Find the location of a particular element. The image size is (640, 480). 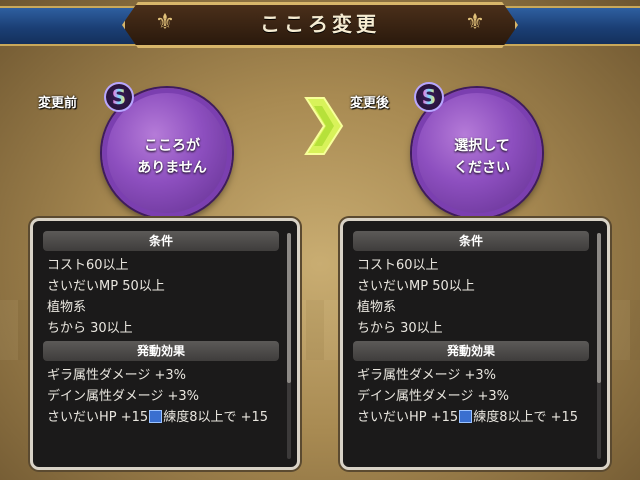

after-orb-line1: 選択して is located at coordinates (482, 146).